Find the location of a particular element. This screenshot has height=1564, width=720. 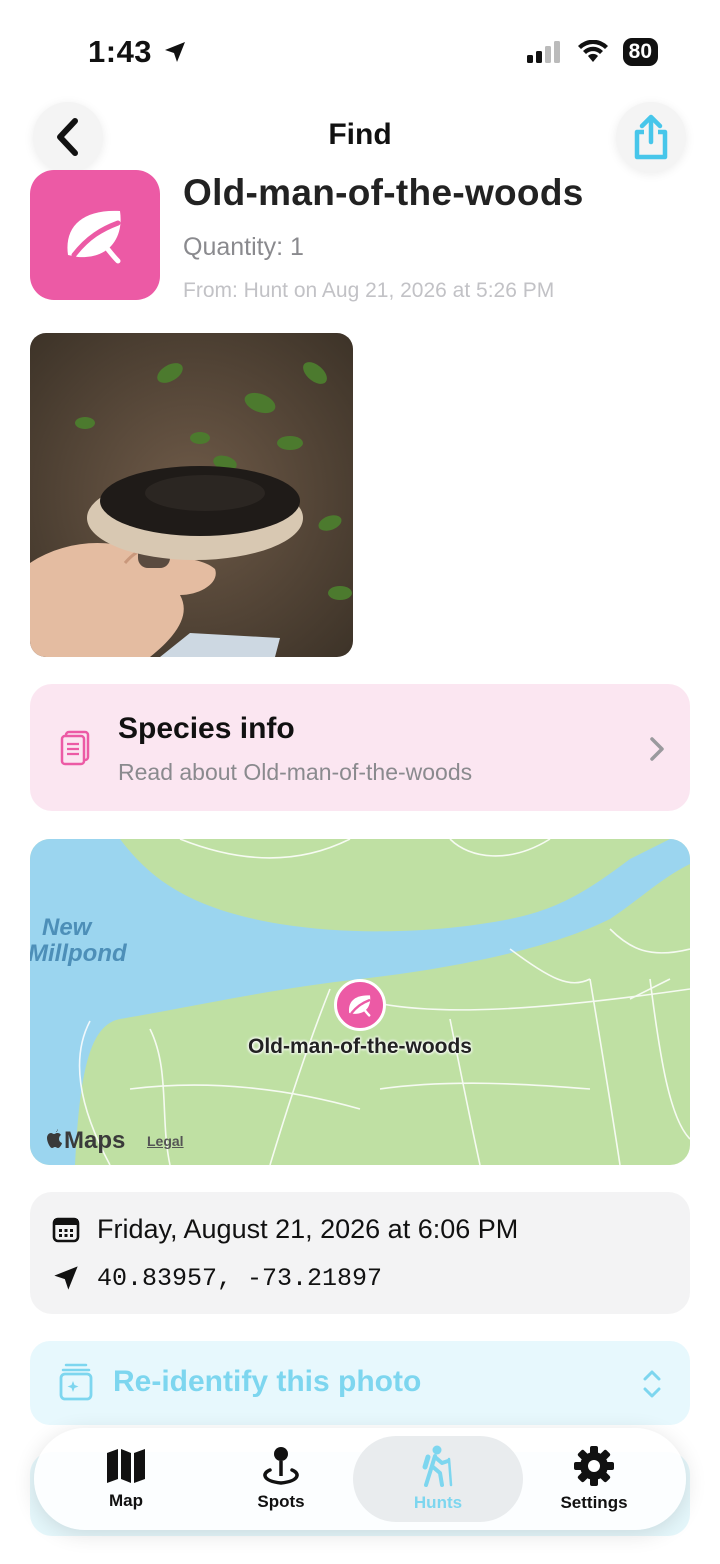

share-icon is located at coordinates (651, 137).